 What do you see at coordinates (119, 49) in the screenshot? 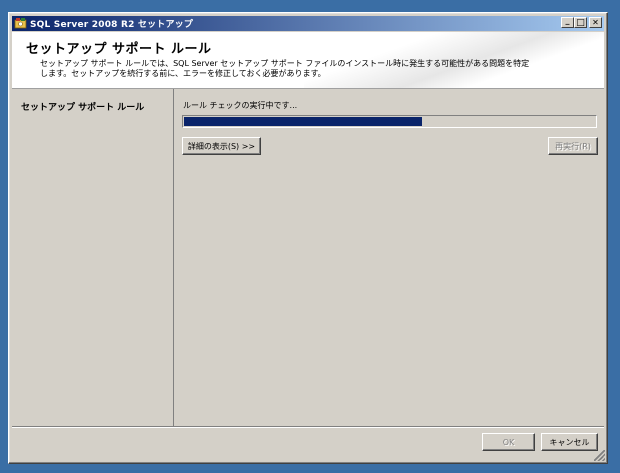
I see `page-title: セットアップ サポート ルール` at bounding box center [119, 49].